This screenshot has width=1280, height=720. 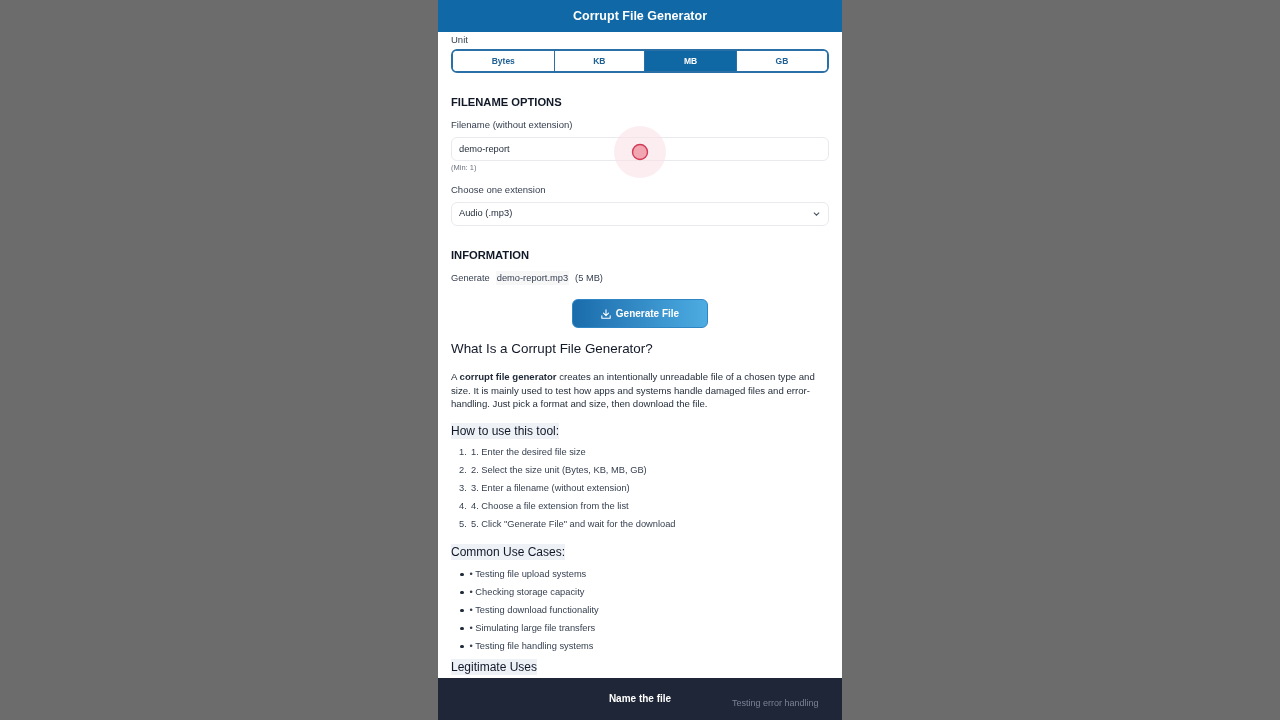 I want to click on extension-select: Audio (.mp3), so click(x=640, y=214).